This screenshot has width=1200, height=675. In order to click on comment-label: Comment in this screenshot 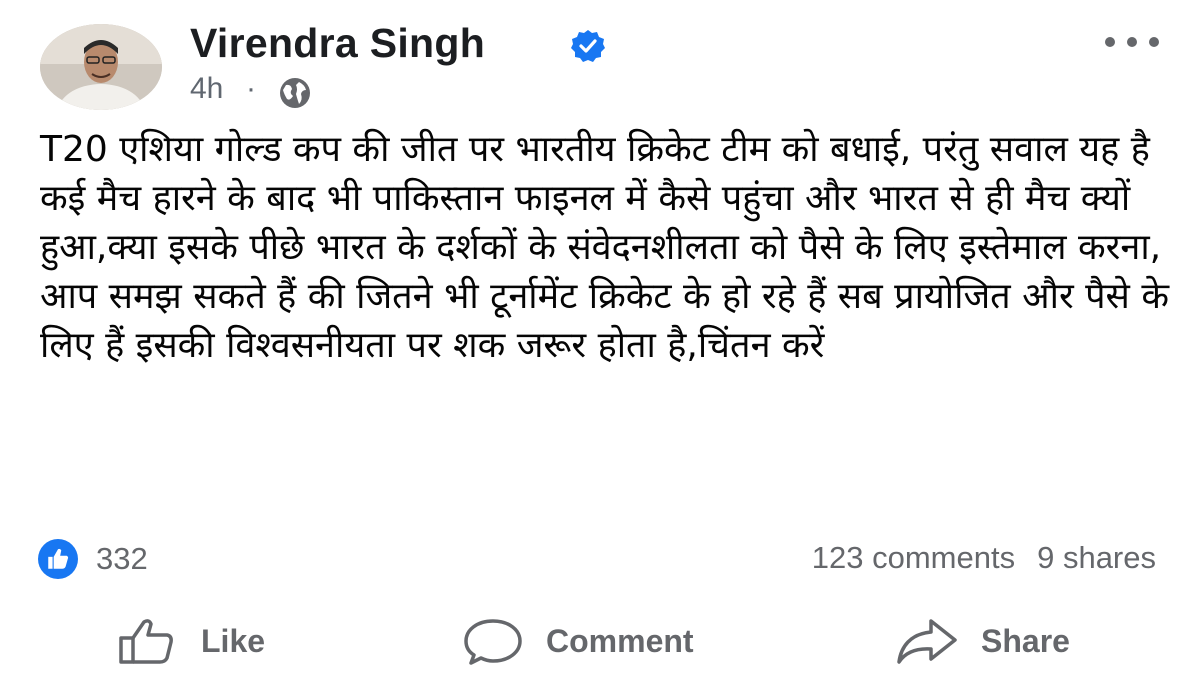, I will do `click(620, 640)`.